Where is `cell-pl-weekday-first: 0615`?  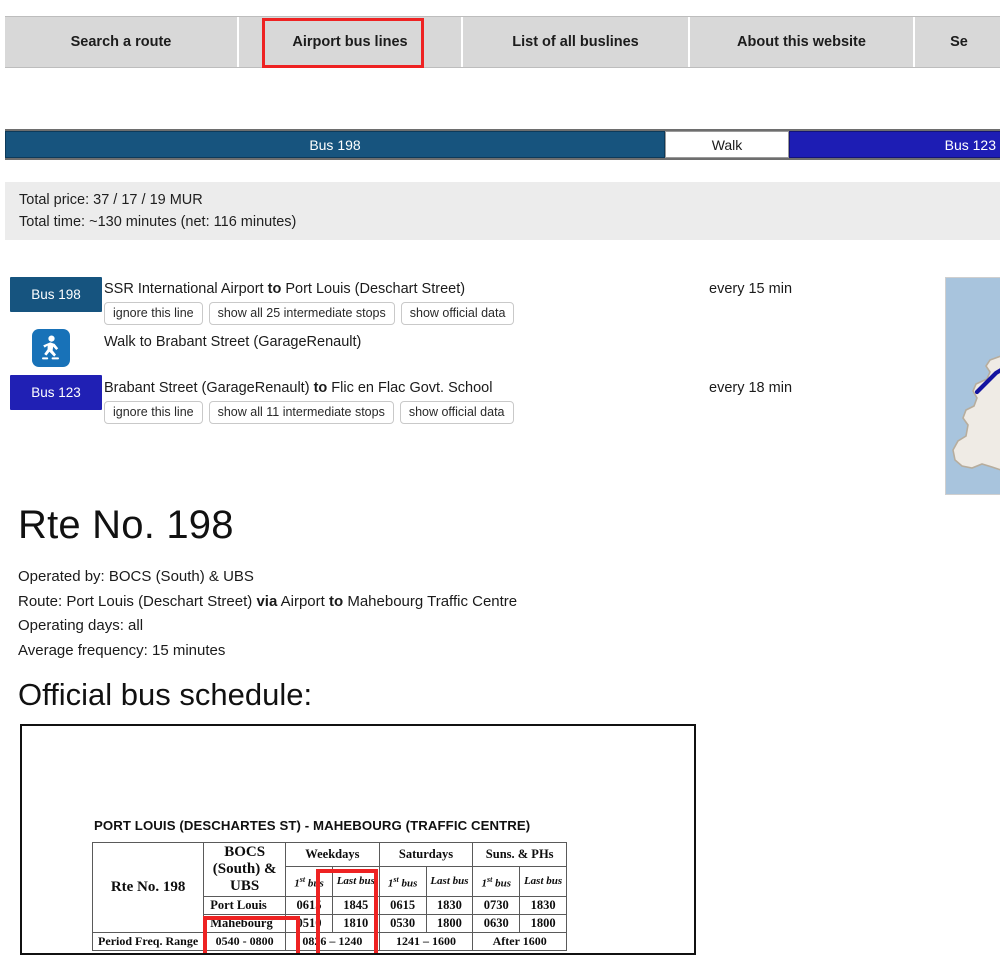
cell-pl-weekday-first: 0615 is located at coordinates (309, 905).